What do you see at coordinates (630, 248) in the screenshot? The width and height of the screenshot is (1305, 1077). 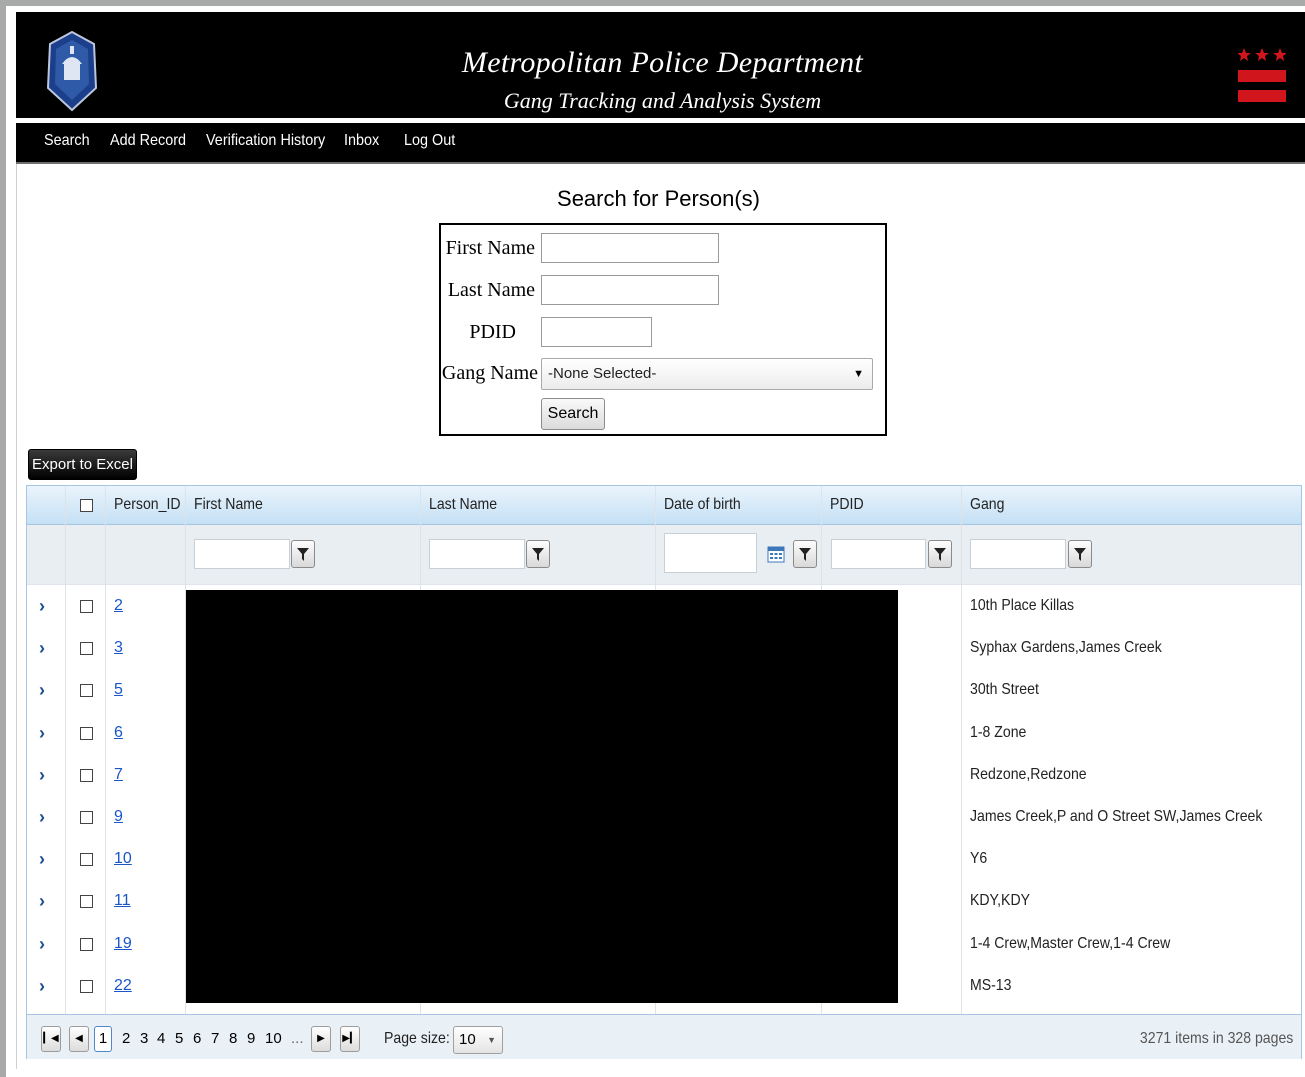 I see `first-name-field` at bounding box center [630, 248].